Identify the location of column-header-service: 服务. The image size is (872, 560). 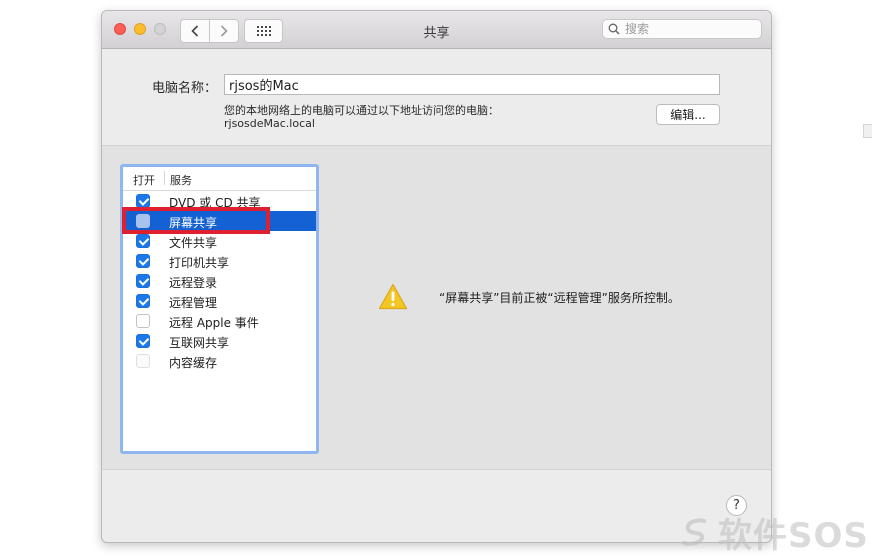
(181, 180).